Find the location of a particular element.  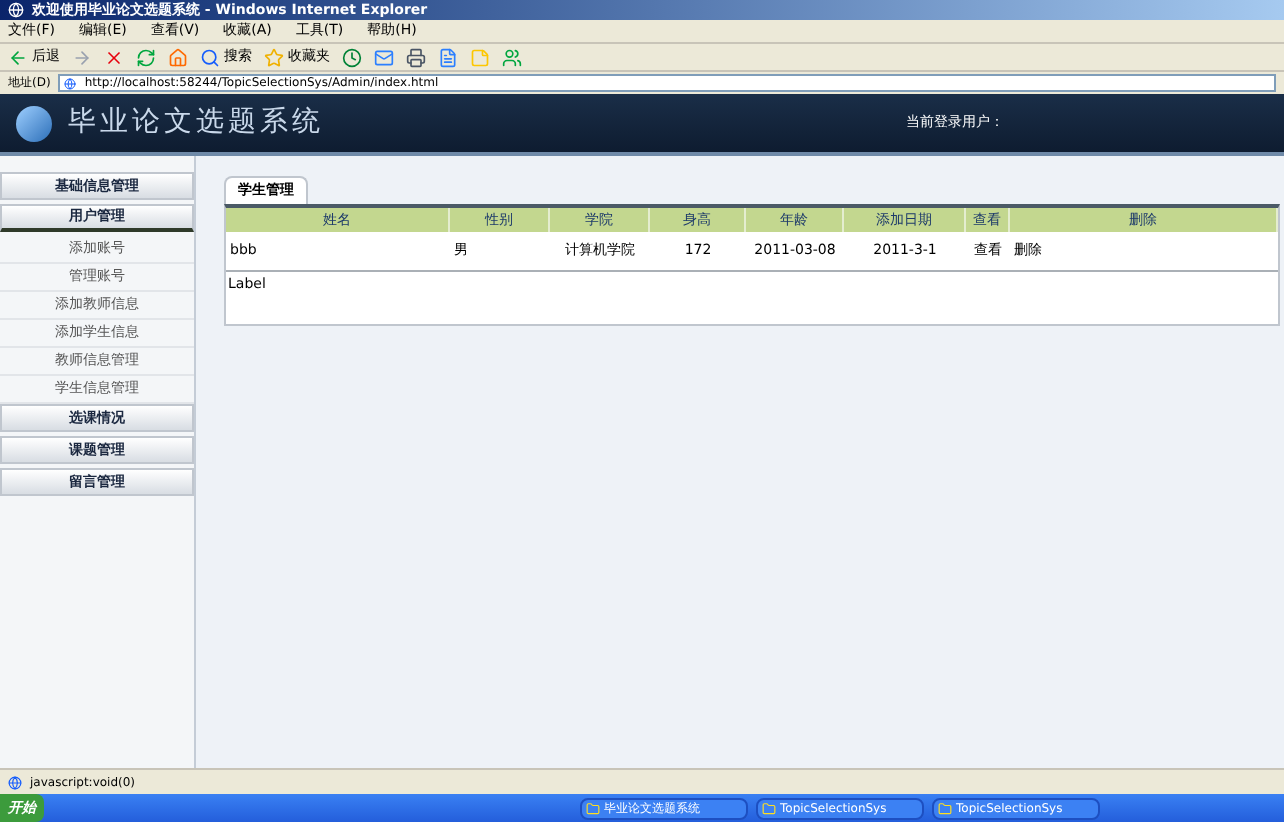

refresh-button is located at coordinates (146, 57).